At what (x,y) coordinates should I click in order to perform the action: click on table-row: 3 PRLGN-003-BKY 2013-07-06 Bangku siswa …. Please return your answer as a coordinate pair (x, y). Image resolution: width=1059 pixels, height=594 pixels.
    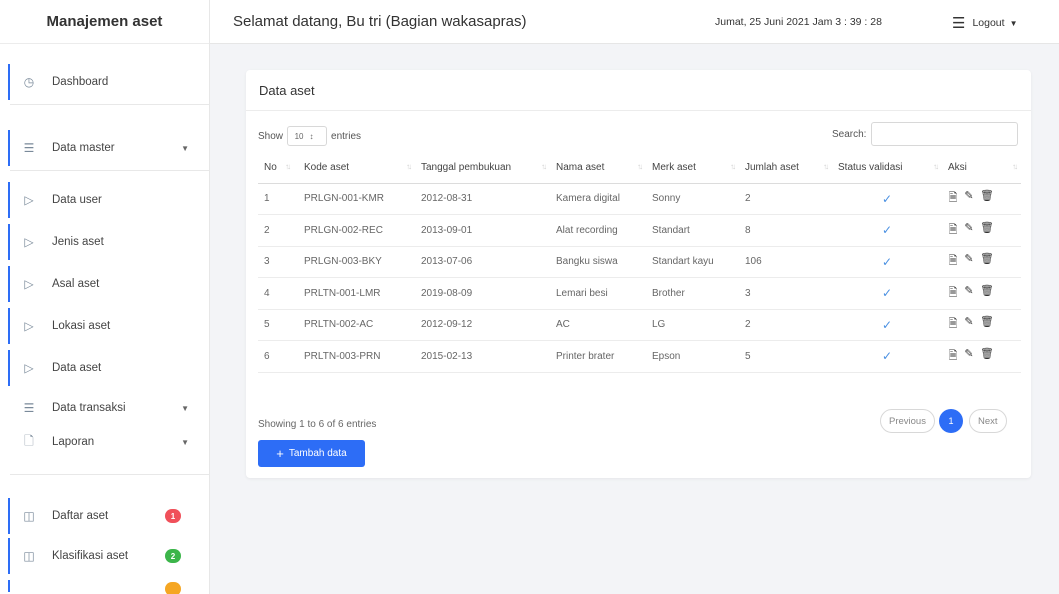
    Looking at the image, I should click on (639, 262).